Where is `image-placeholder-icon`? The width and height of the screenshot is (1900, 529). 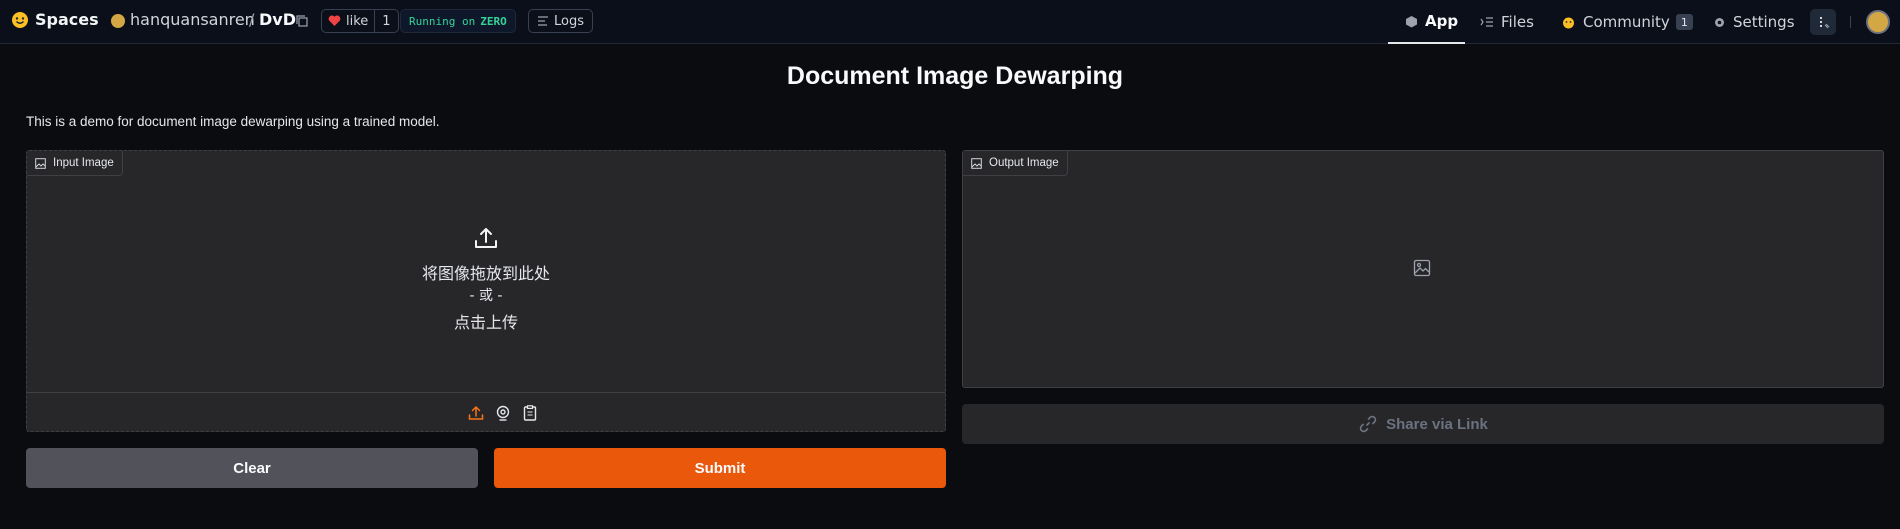
image-placeholder-icon is located at coordinates (1422, 270).